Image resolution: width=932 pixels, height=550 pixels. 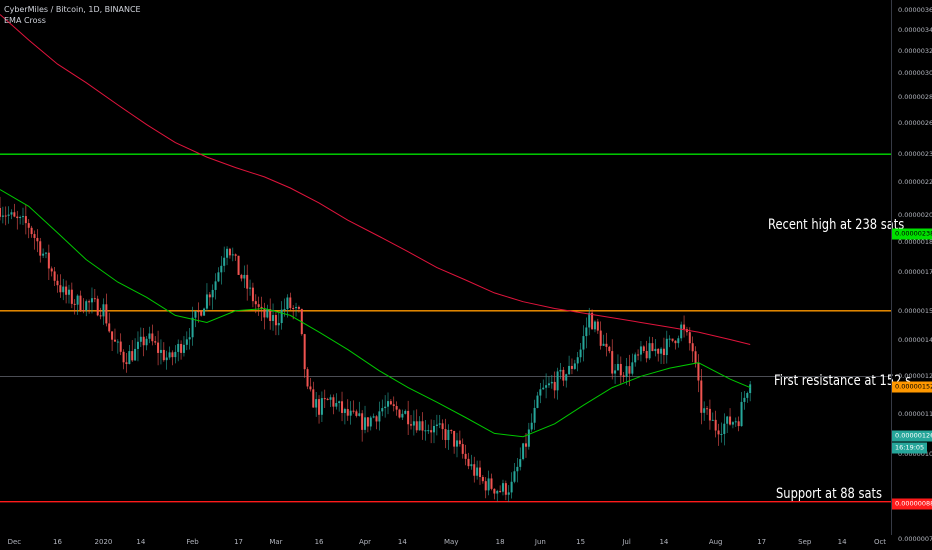 I want to click on y-tick-label: 0.00000300, so click(x=915, y=73).